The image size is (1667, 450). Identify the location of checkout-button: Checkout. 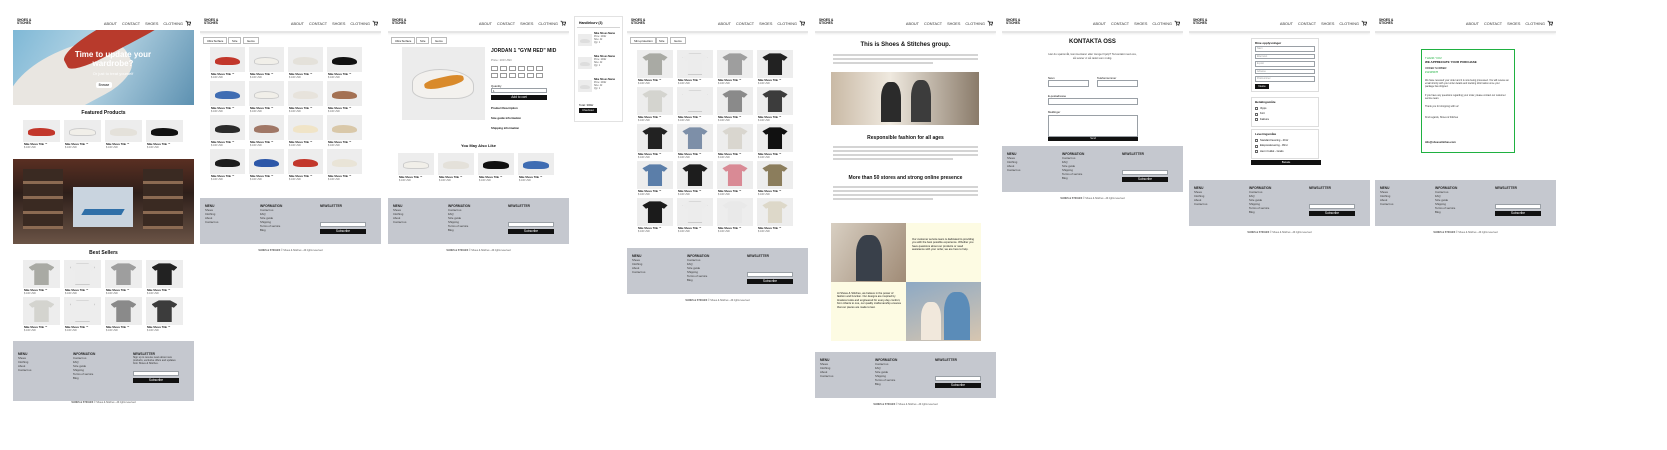
(588, 110).